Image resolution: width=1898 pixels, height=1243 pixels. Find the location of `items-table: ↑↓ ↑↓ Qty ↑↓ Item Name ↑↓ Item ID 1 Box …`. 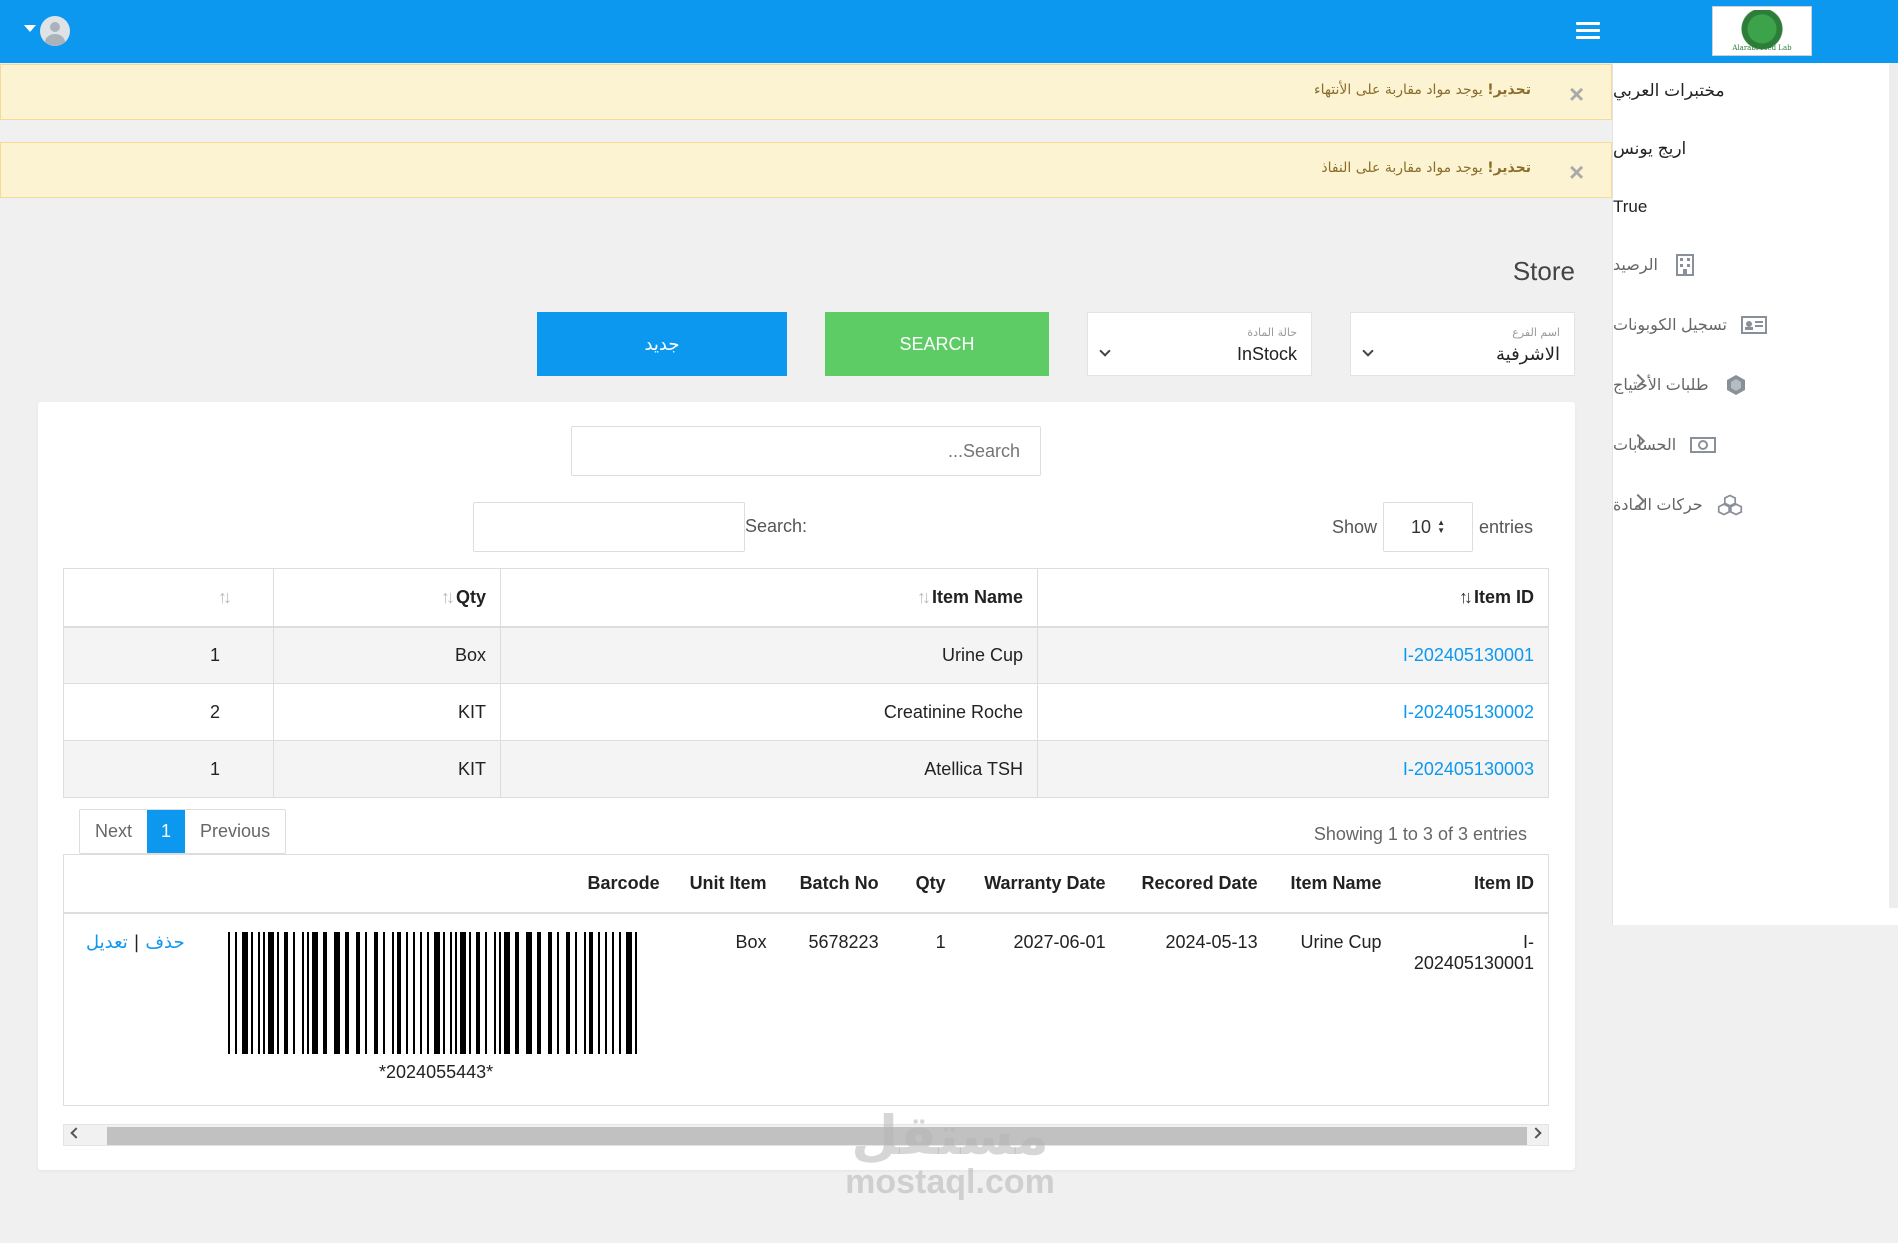

items-table: ↑↓ ↑↓ Qty ↑↓ Item Name ↑↓ Item ID 1 Box … is located at coordinates (806, 683).